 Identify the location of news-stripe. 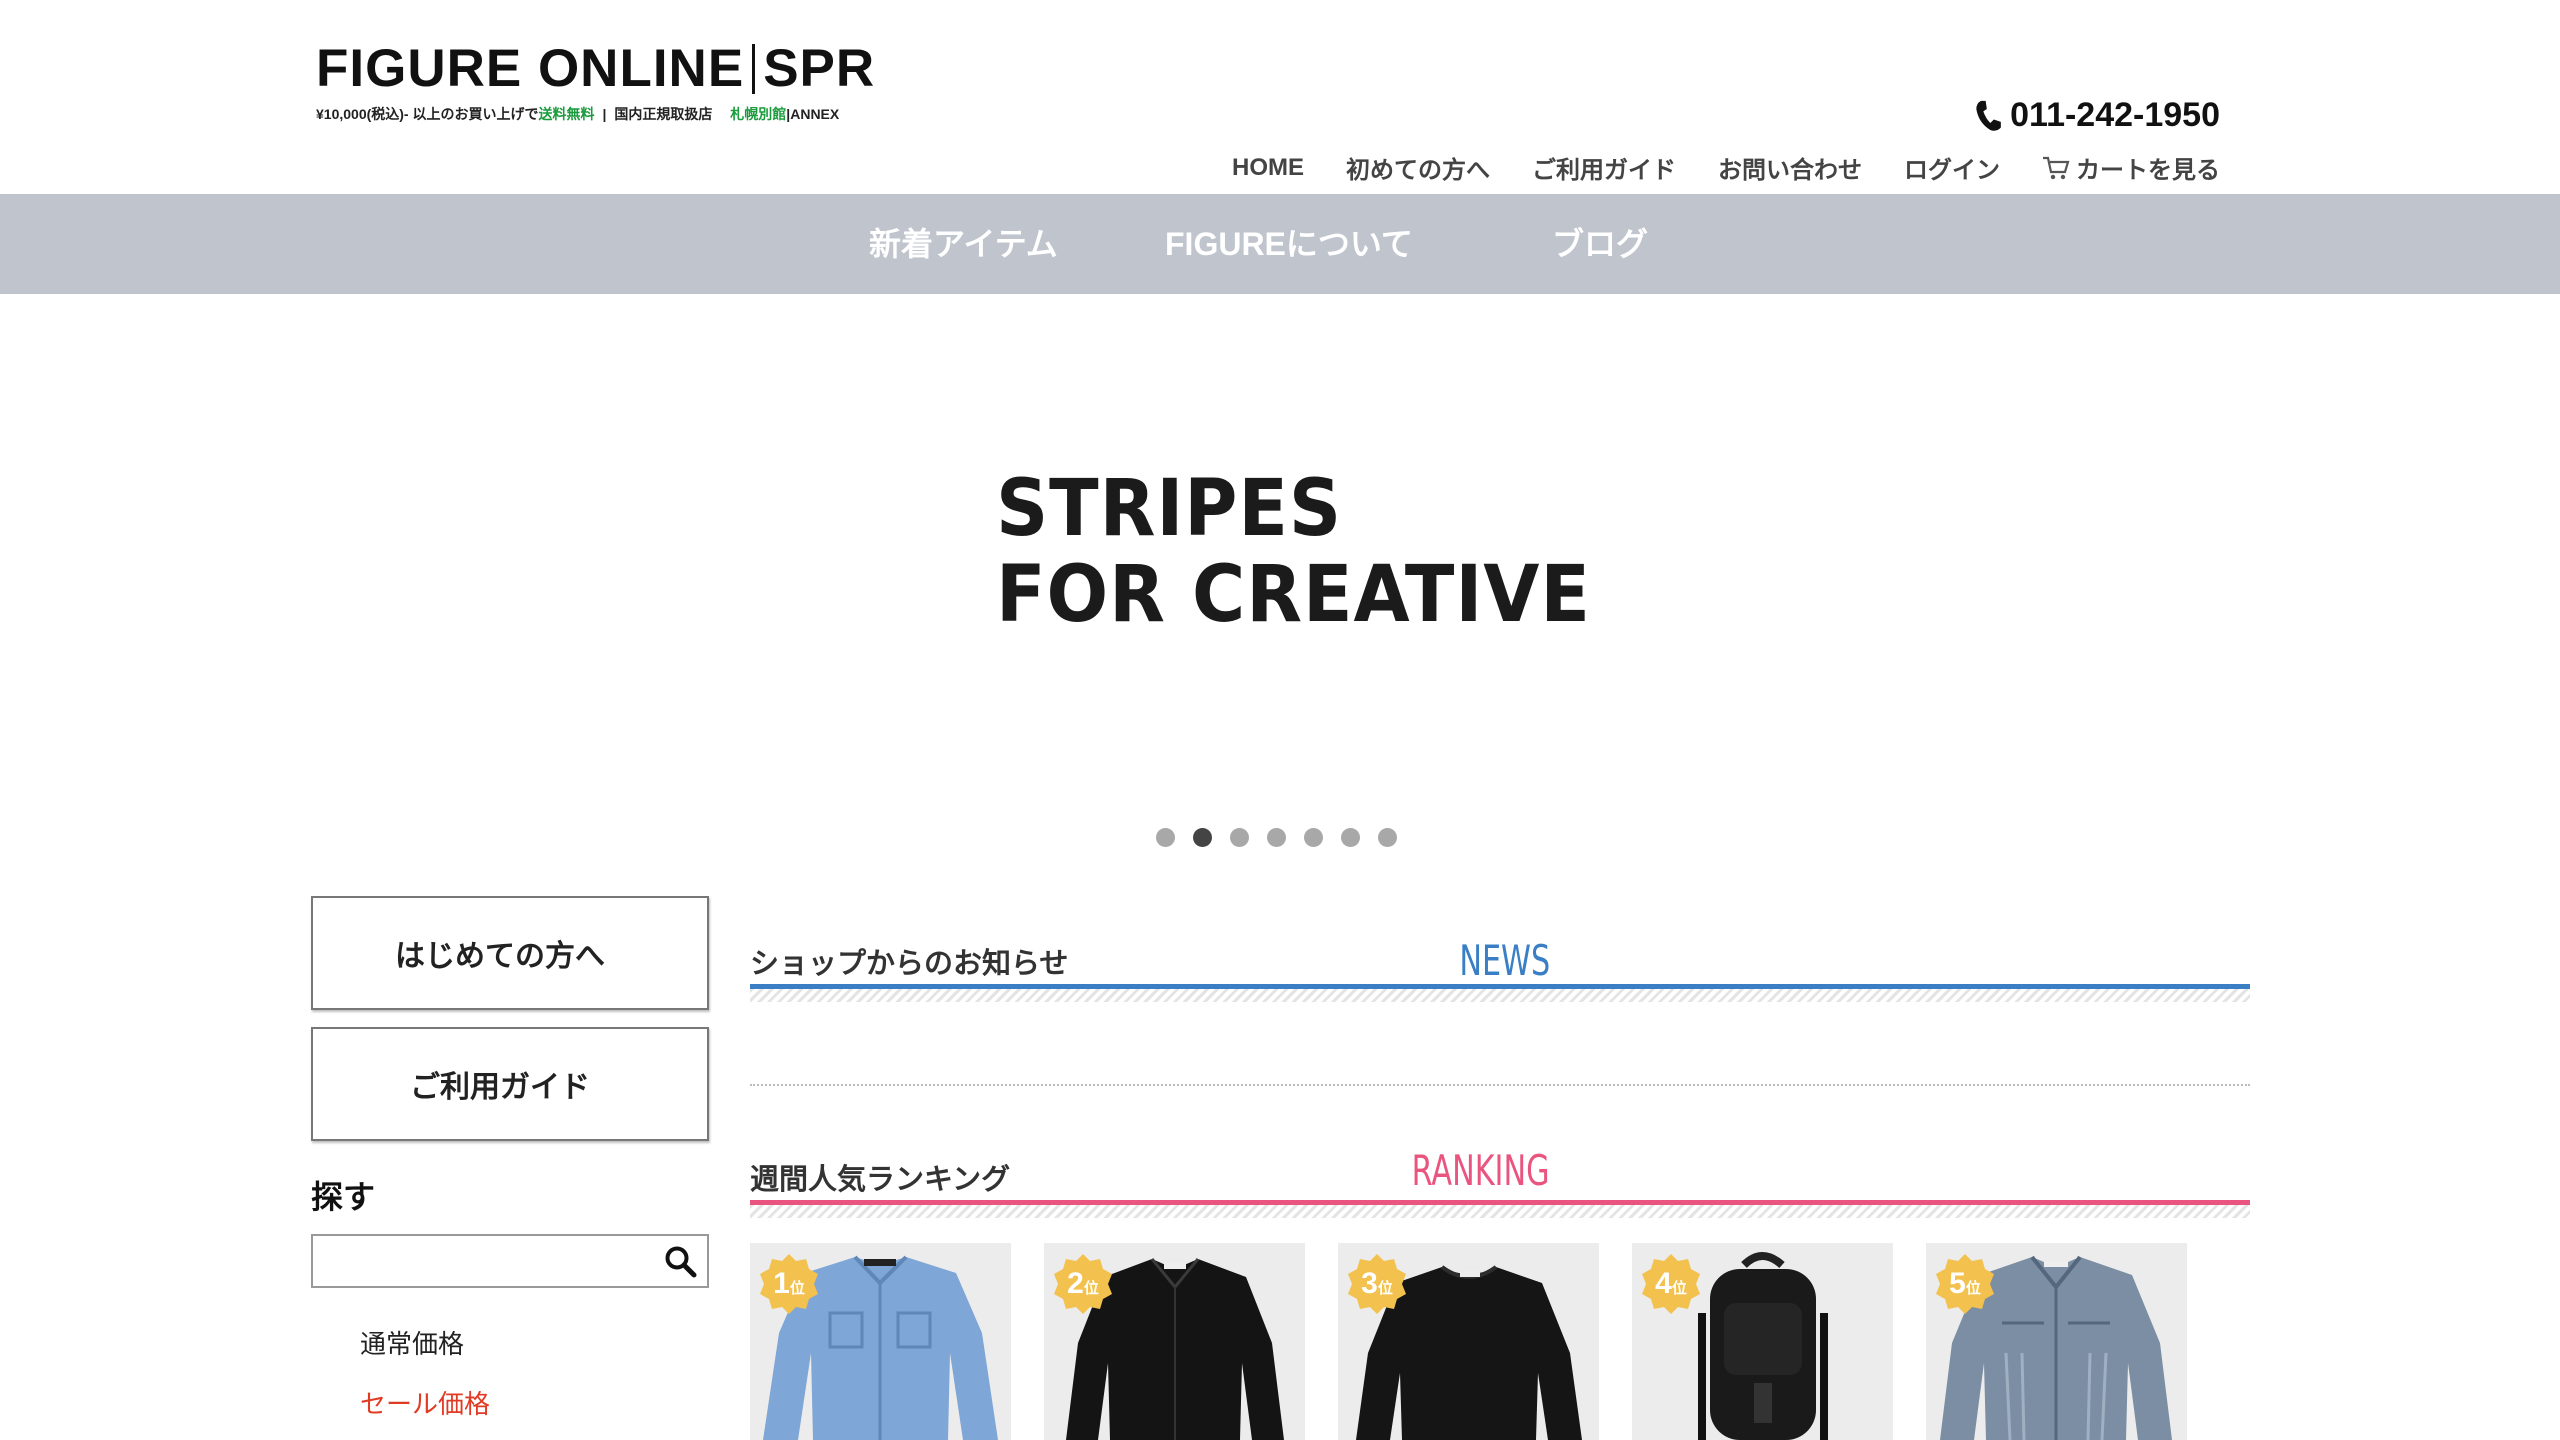
(1500, 995).